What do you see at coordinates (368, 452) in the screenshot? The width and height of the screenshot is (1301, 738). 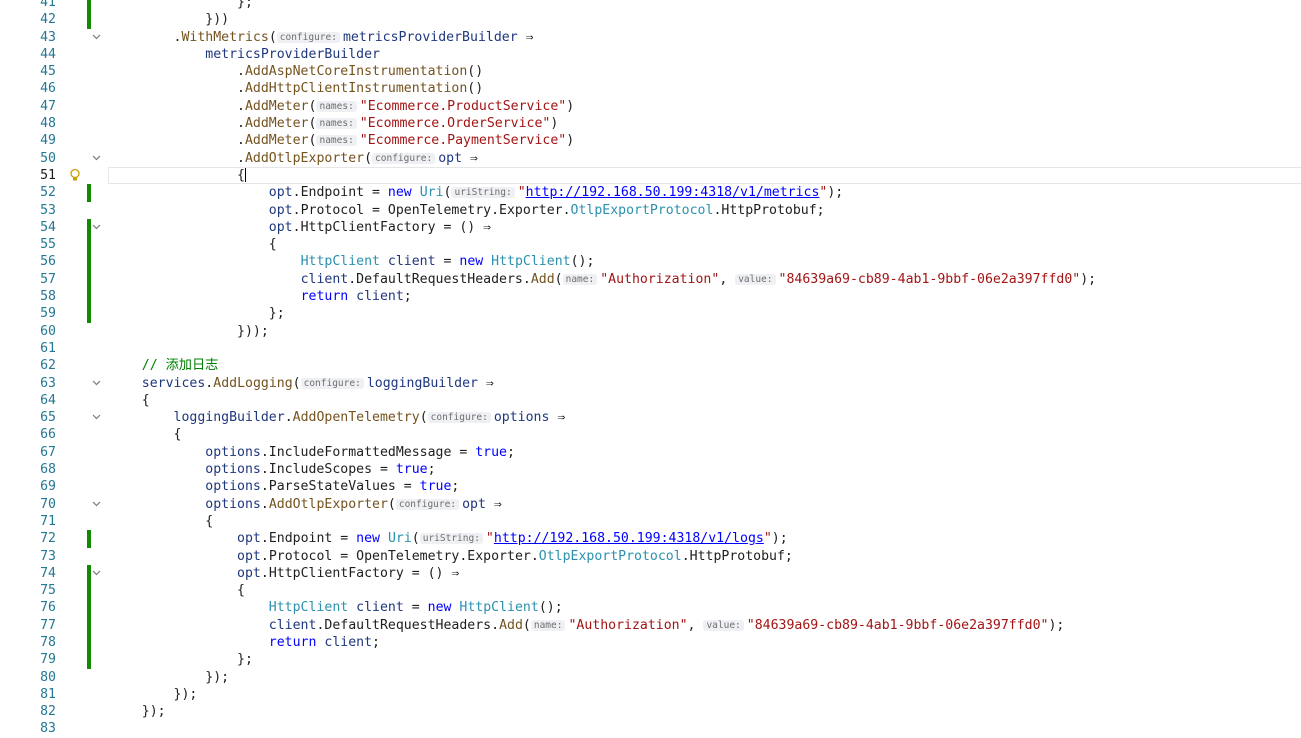 I see `code-token: .IncludeFormattedMessage =` at bounding box center [368, 452].